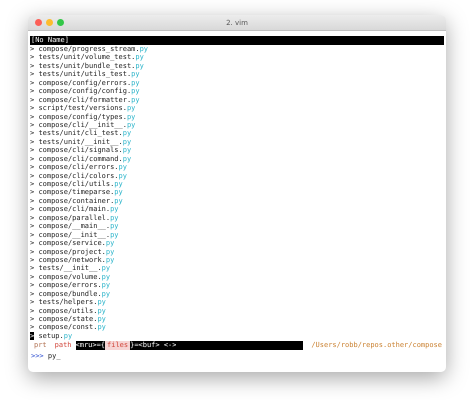 The image size is (474, 400). Describe the element at coordinates (38, 22) in the screenshot. I see `close-button` at that location.